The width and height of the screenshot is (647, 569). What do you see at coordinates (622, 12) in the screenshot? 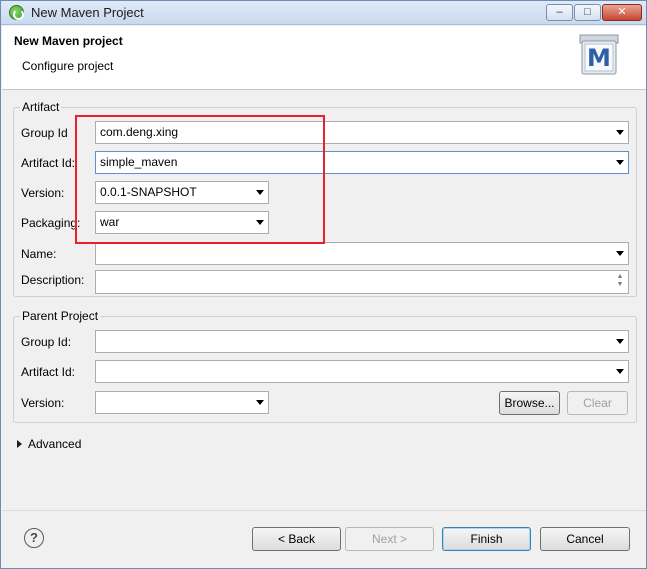
I see `close-button: ✕` at bounding box center [622, 12].